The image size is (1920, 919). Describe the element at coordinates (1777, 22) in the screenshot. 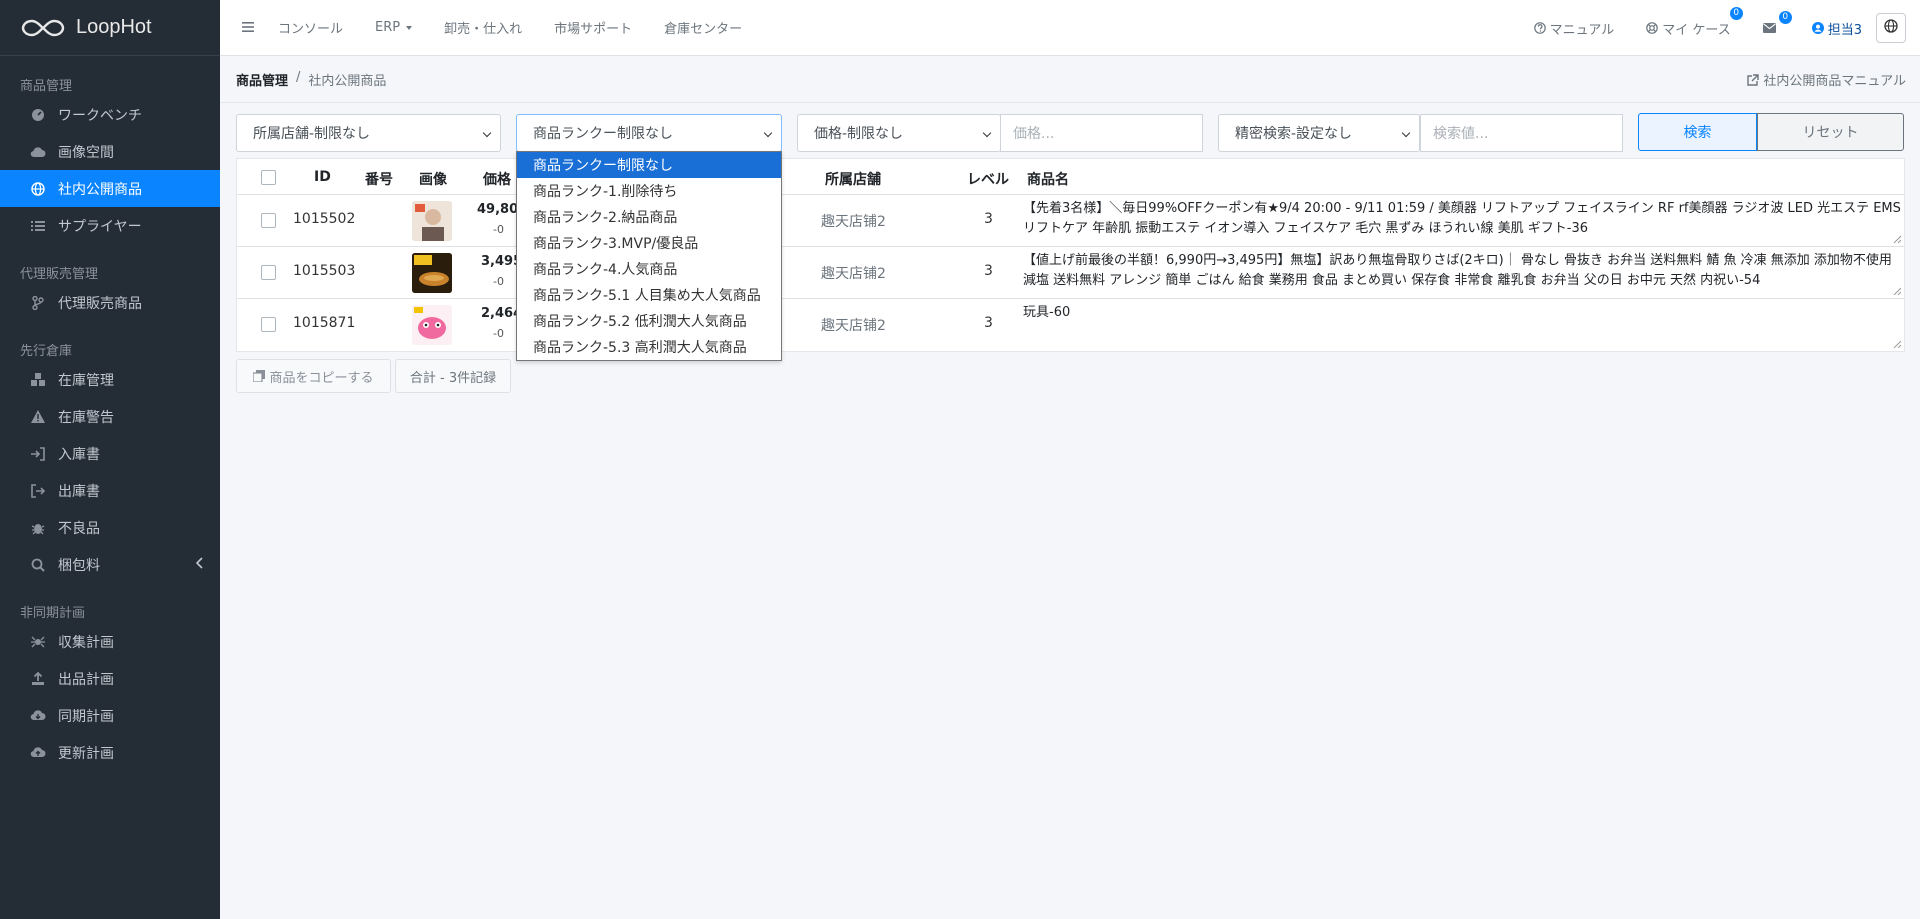

I see `mail-link: 0` at that location.